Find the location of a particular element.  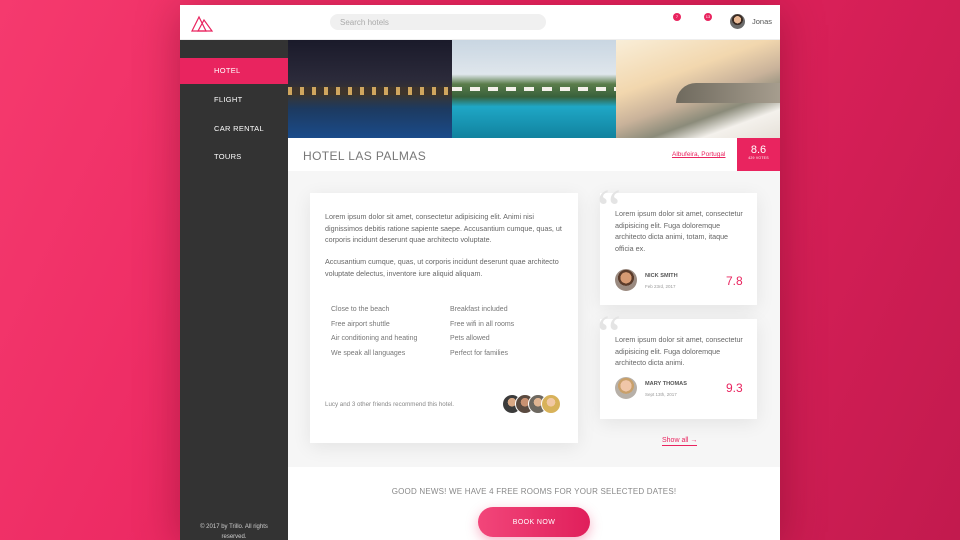

sidebar-item-flight: Flight is located at coordinates (234, 100).